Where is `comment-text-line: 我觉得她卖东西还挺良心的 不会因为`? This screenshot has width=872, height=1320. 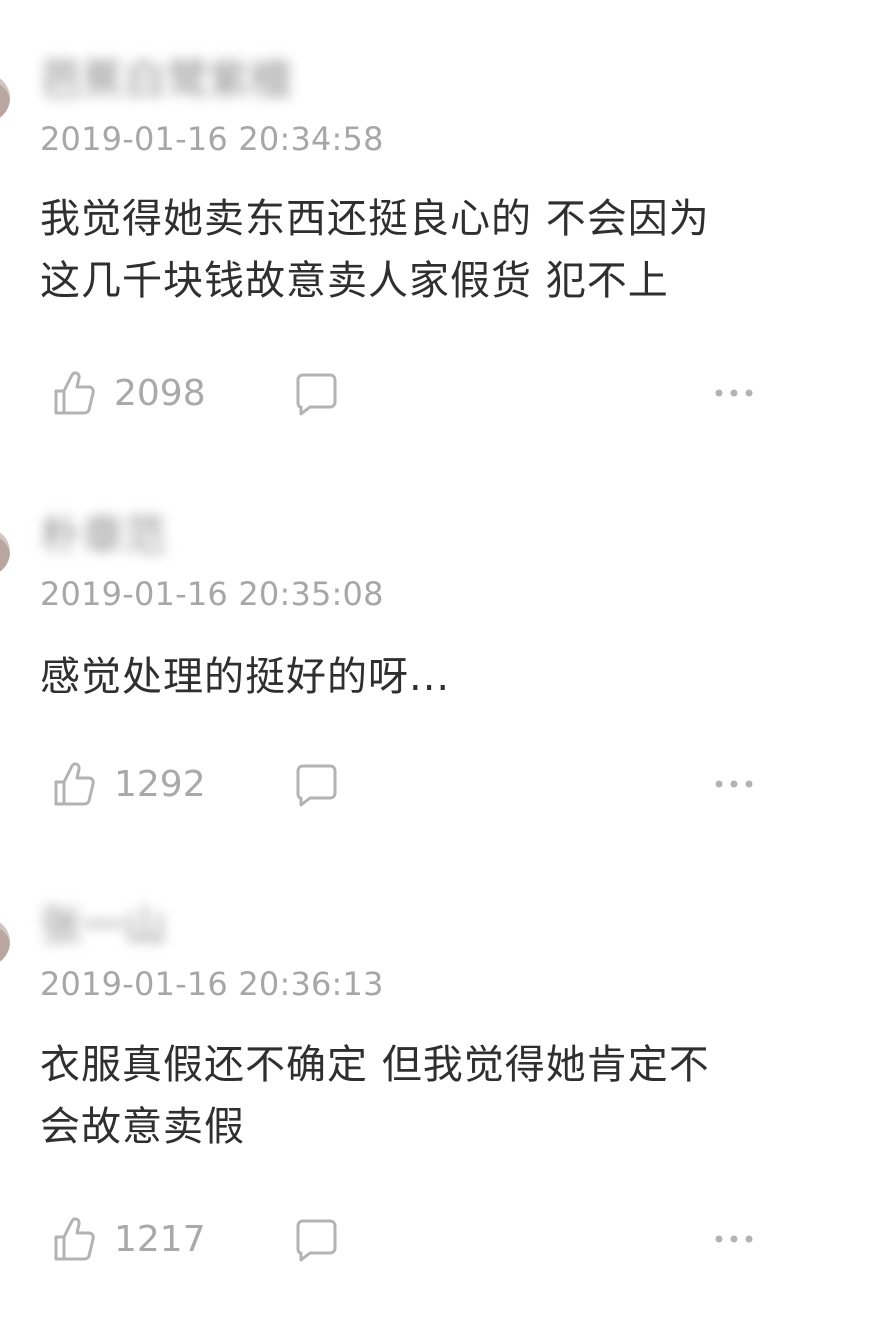
comment-text-line: 我觉得她卖东西还挺良心的 不会因为 is located at coordinates (375, 219).